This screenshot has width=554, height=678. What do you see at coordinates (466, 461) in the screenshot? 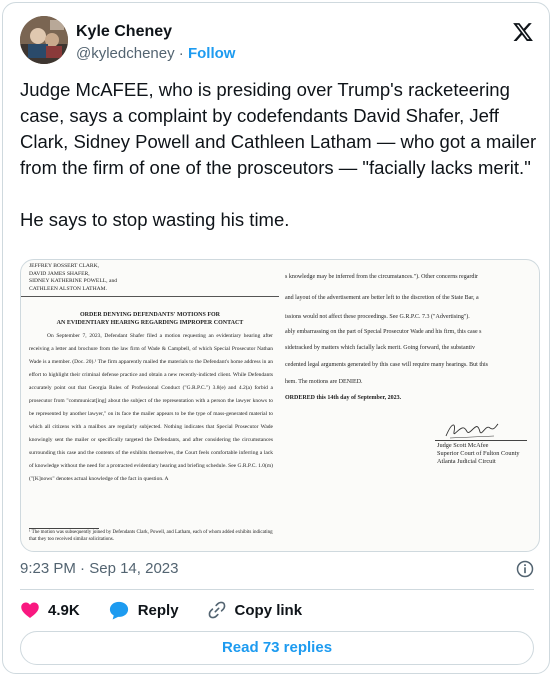
I see `signature-line: Atlanta Judicial Circuit` at bounding box center [466, 461].